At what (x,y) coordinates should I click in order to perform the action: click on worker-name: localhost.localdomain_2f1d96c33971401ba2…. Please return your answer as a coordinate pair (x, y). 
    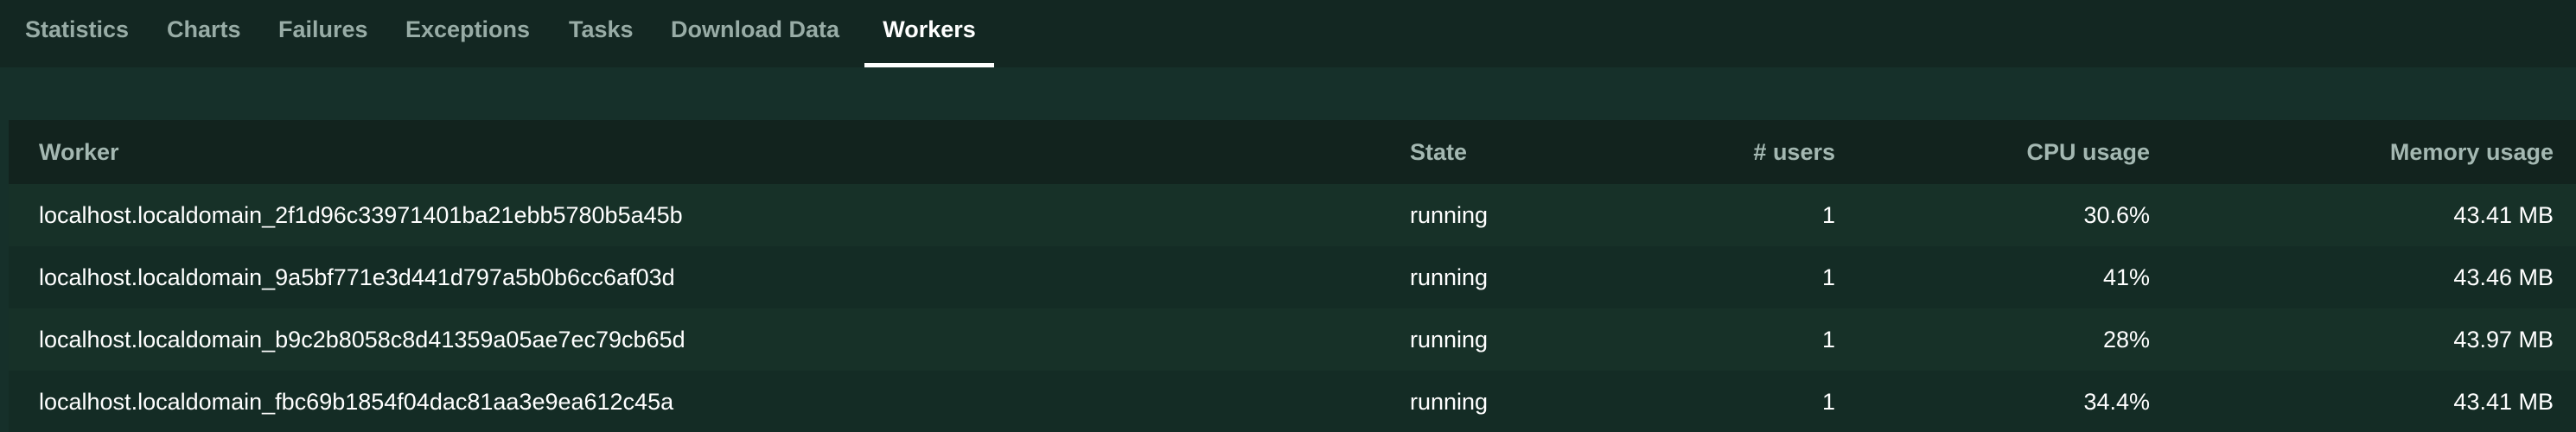
    Looking at the image, I should click on (361, 215).